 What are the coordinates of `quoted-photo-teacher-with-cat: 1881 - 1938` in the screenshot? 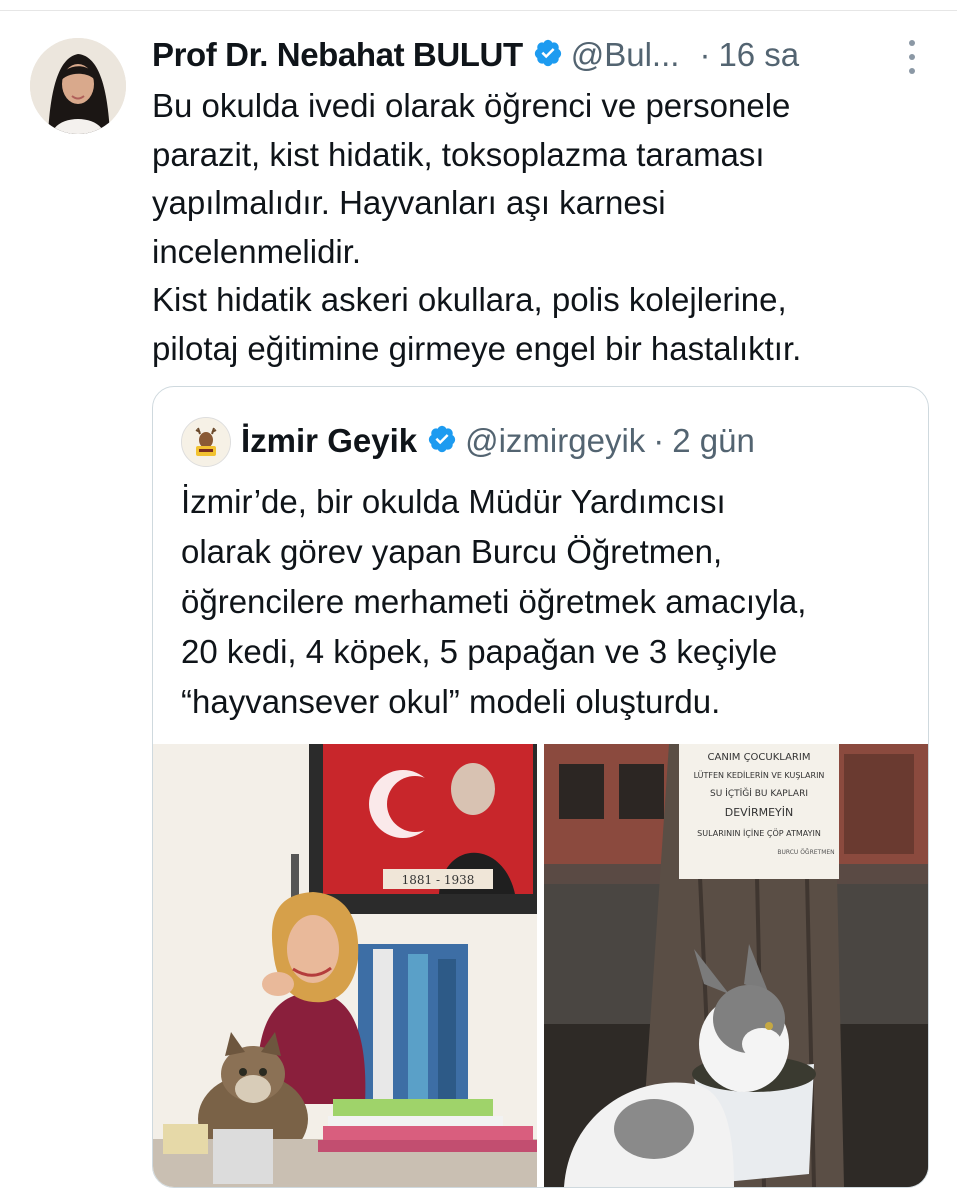 It's located at (345, 965).